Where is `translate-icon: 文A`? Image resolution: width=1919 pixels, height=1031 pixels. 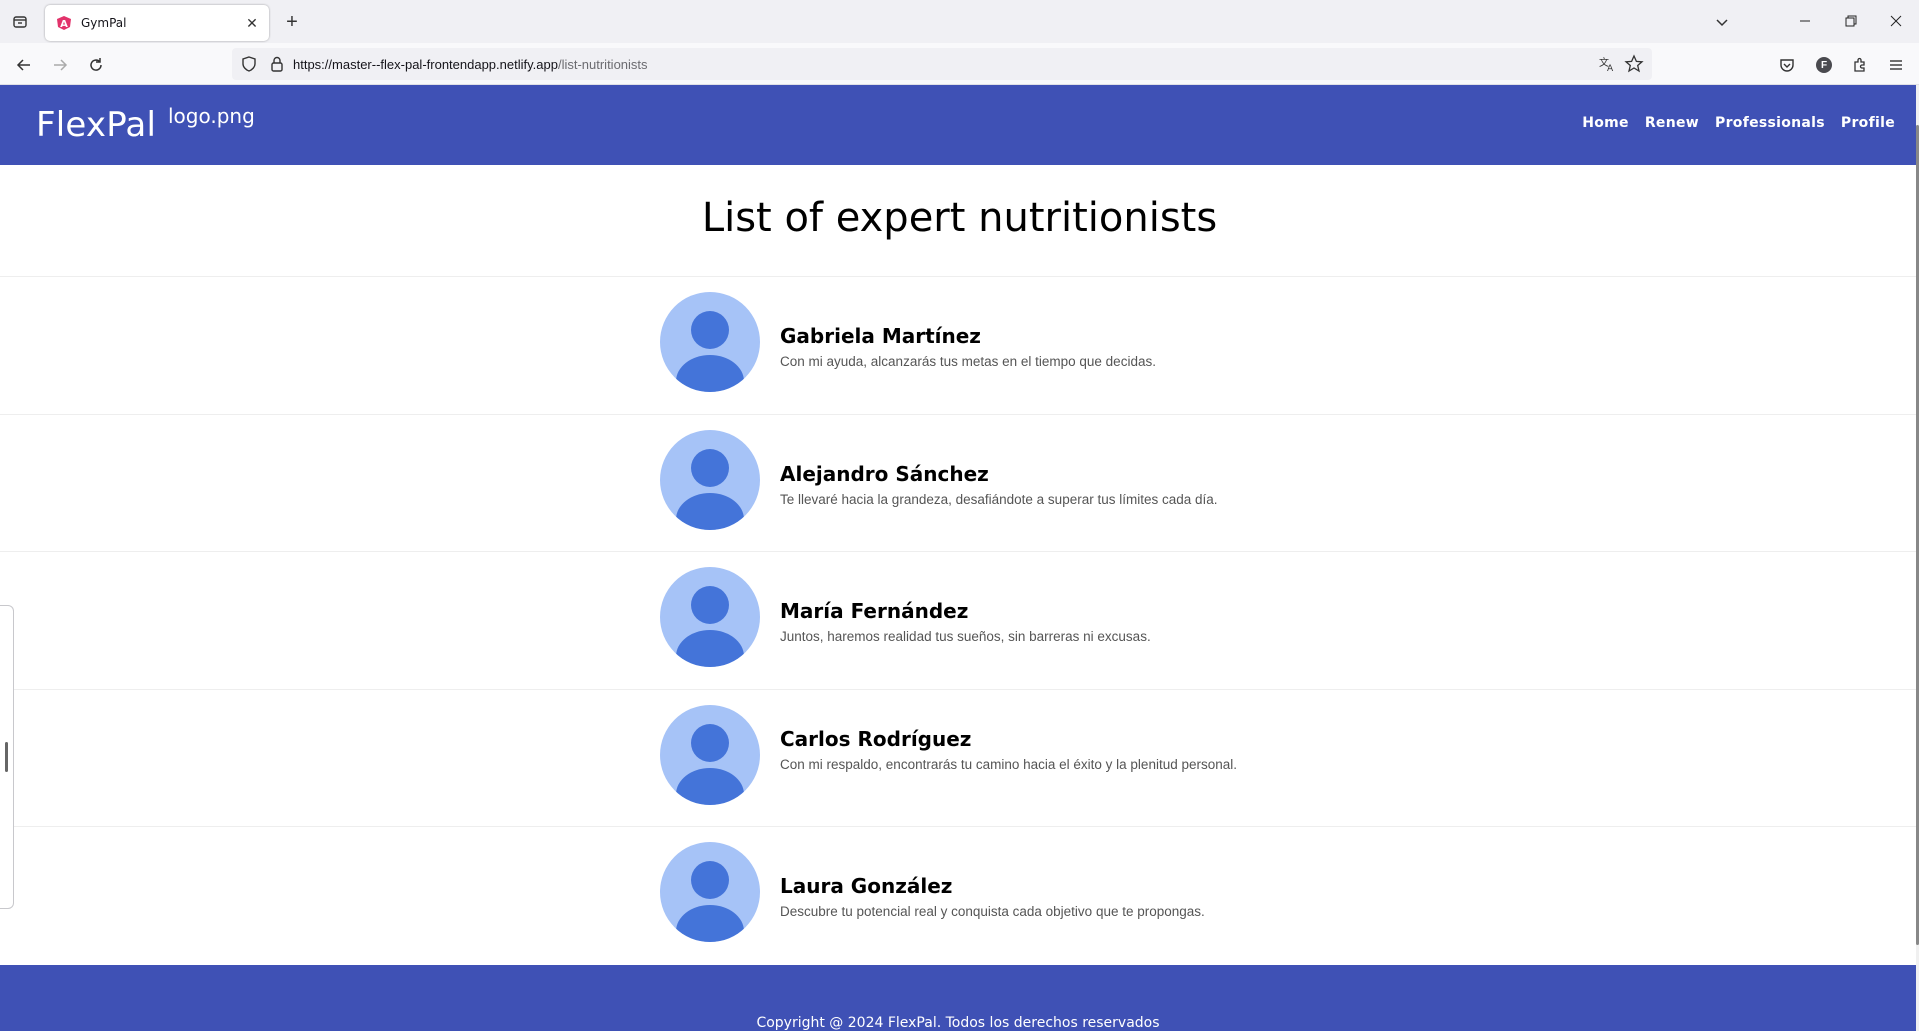 translate-icon: 文A is located at coordinates (1607, 64).